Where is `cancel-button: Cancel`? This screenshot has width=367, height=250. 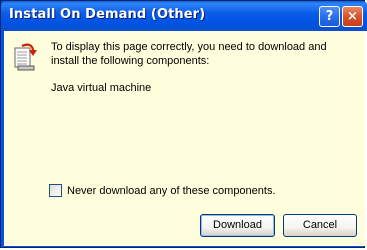 cancel-button: Cancel is located at coordinates (320, 225).